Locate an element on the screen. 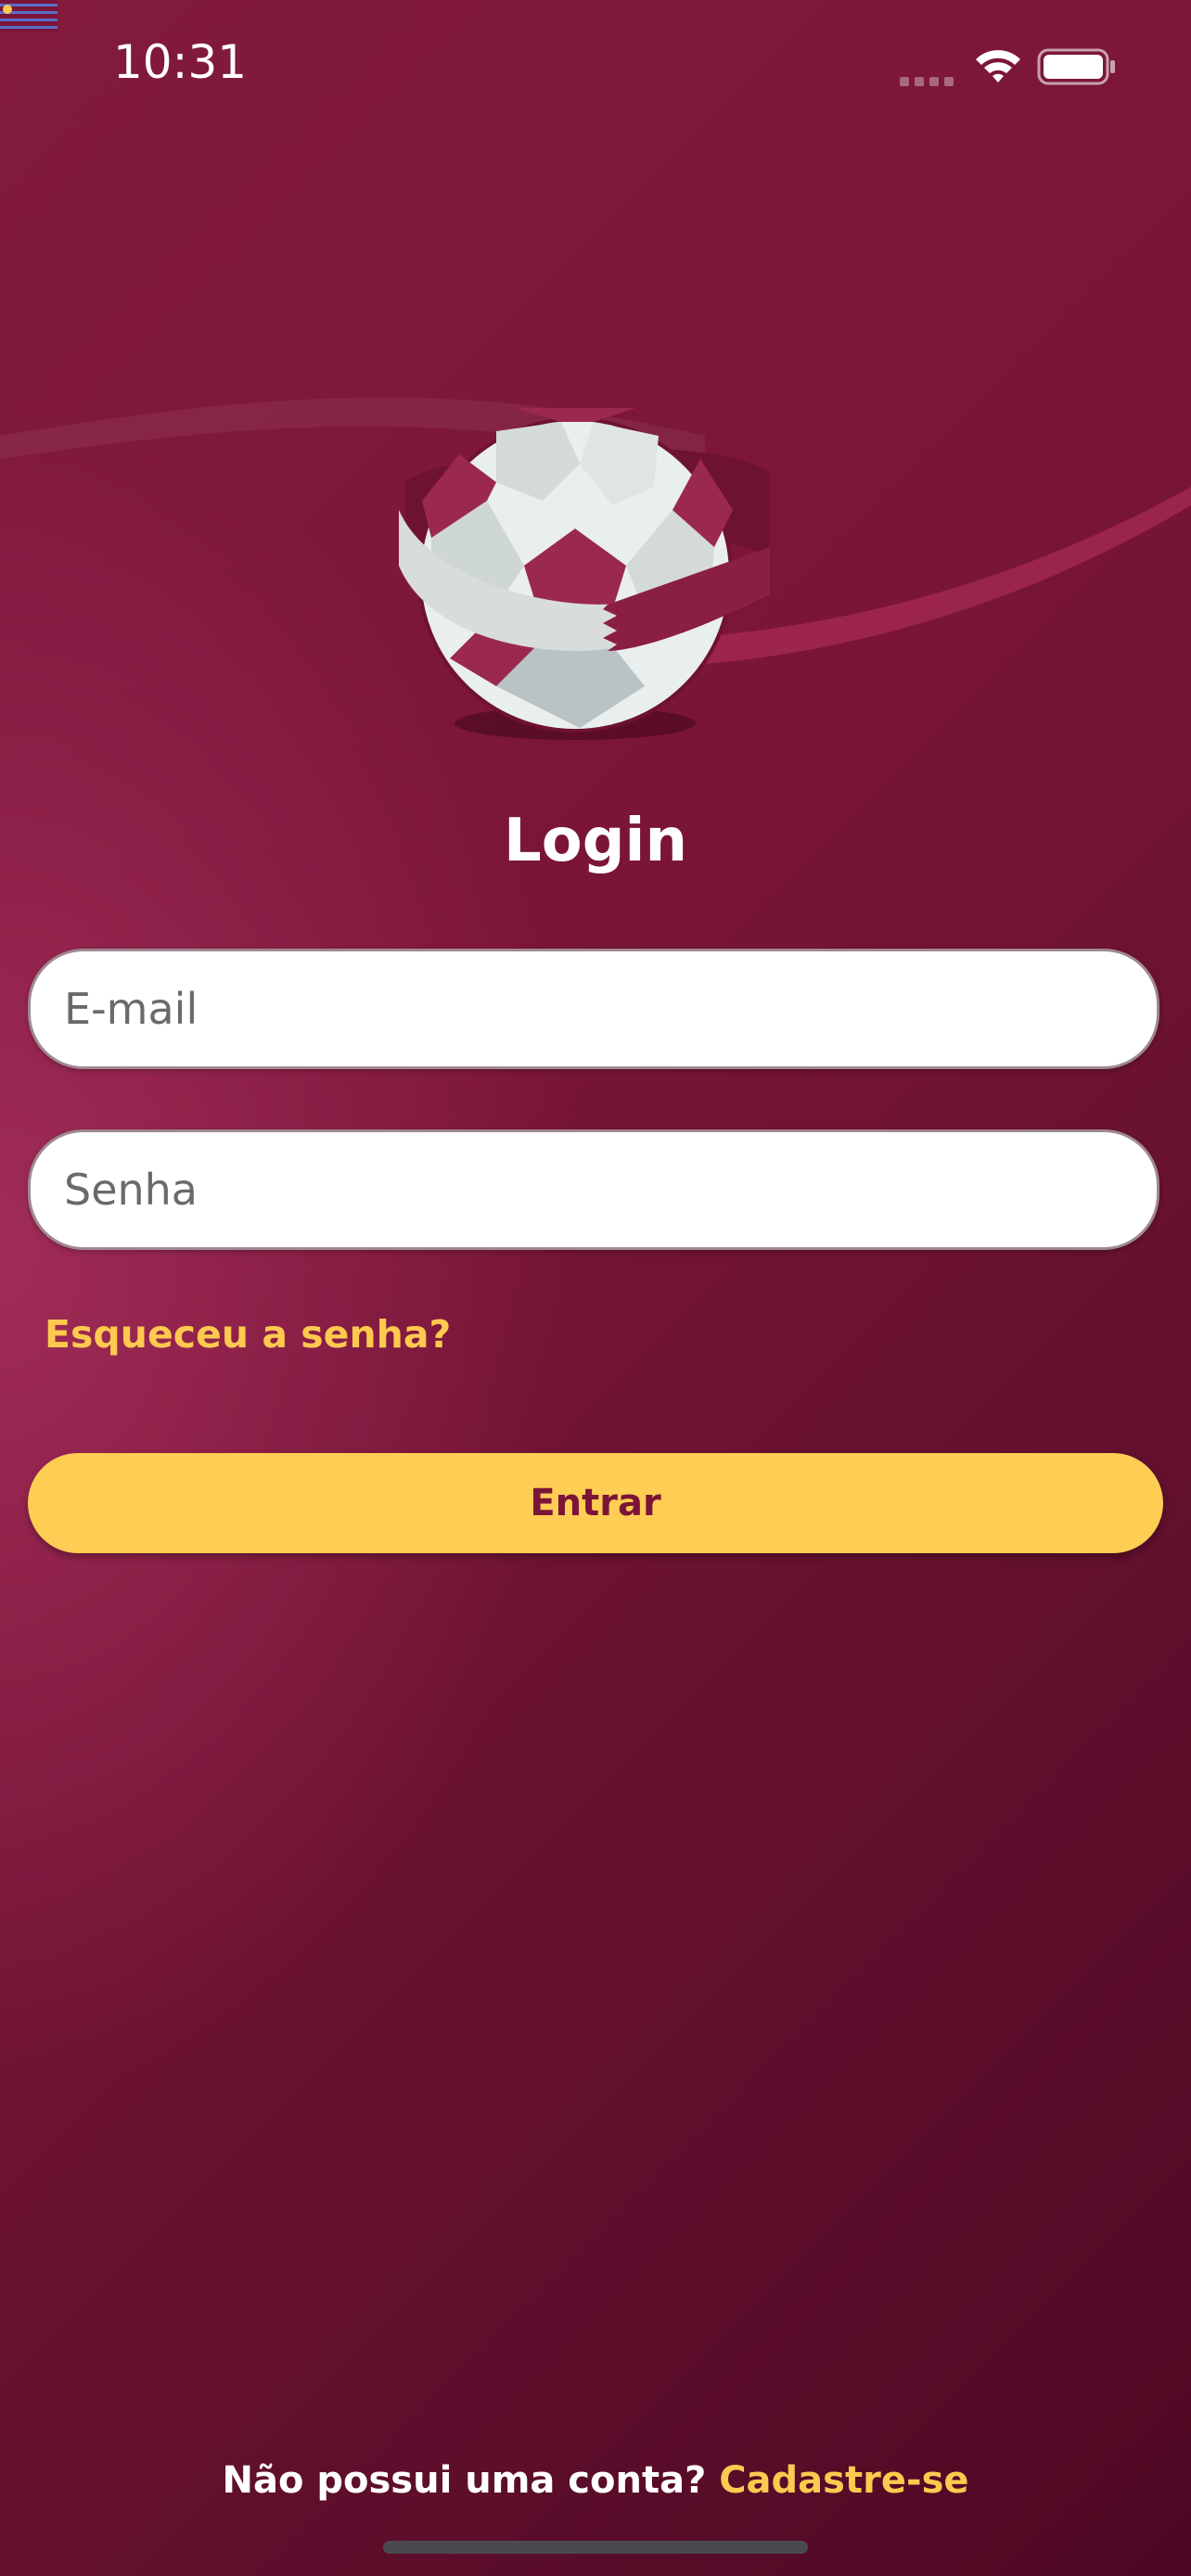  signup-row: Não possui uma conta? Cadastre-se is located at coordinates (595, 2480).